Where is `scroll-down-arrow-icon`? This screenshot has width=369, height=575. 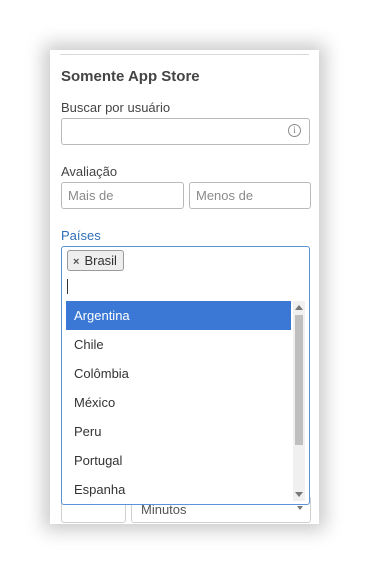 scroll-down-arrow-icon is located at coordinates (299, 494).